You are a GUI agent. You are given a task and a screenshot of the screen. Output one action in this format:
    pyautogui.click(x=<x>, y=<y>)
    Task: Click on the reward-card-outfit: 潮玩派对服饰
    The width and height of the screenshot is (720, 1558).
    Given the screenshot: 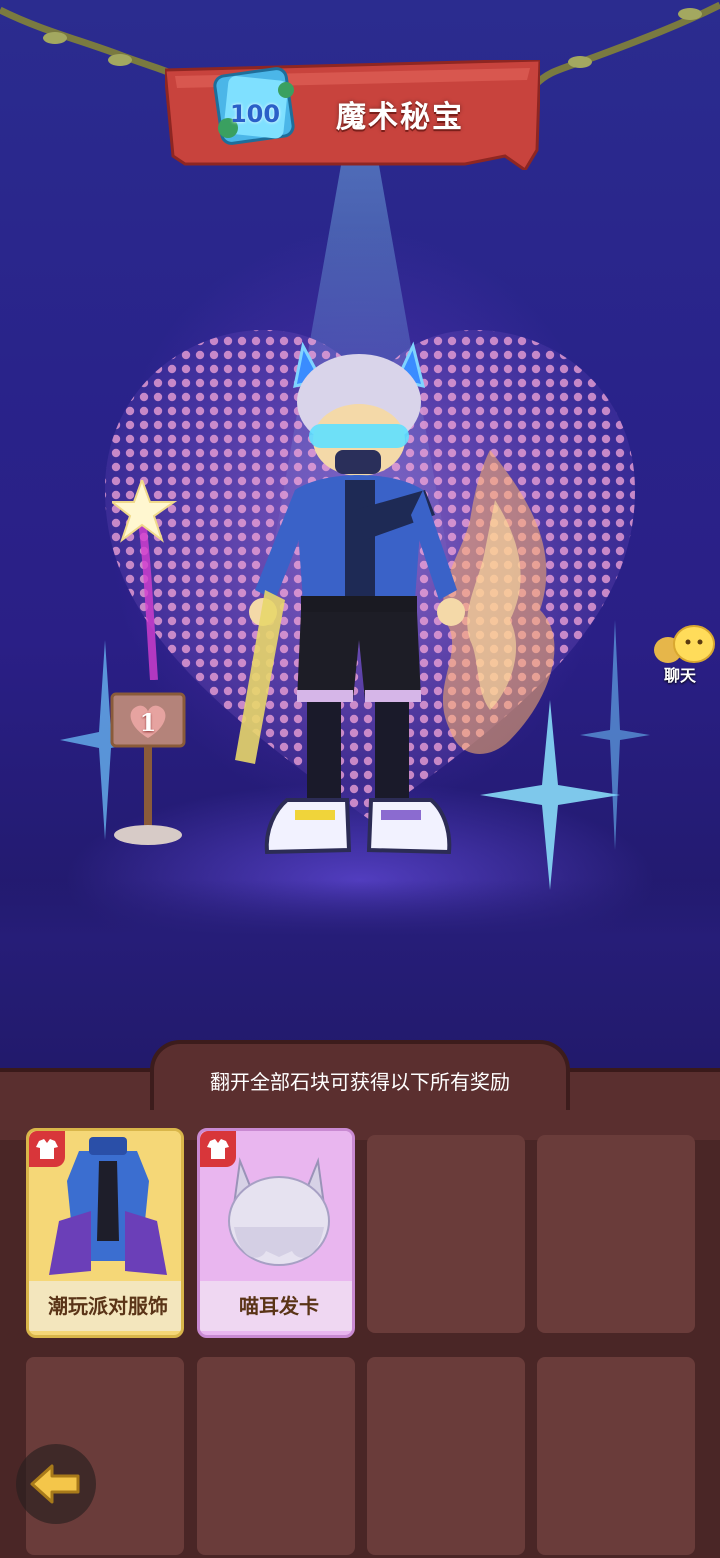 What is the action you would take?
    pyautogui.click(x=105, y=1233)
    